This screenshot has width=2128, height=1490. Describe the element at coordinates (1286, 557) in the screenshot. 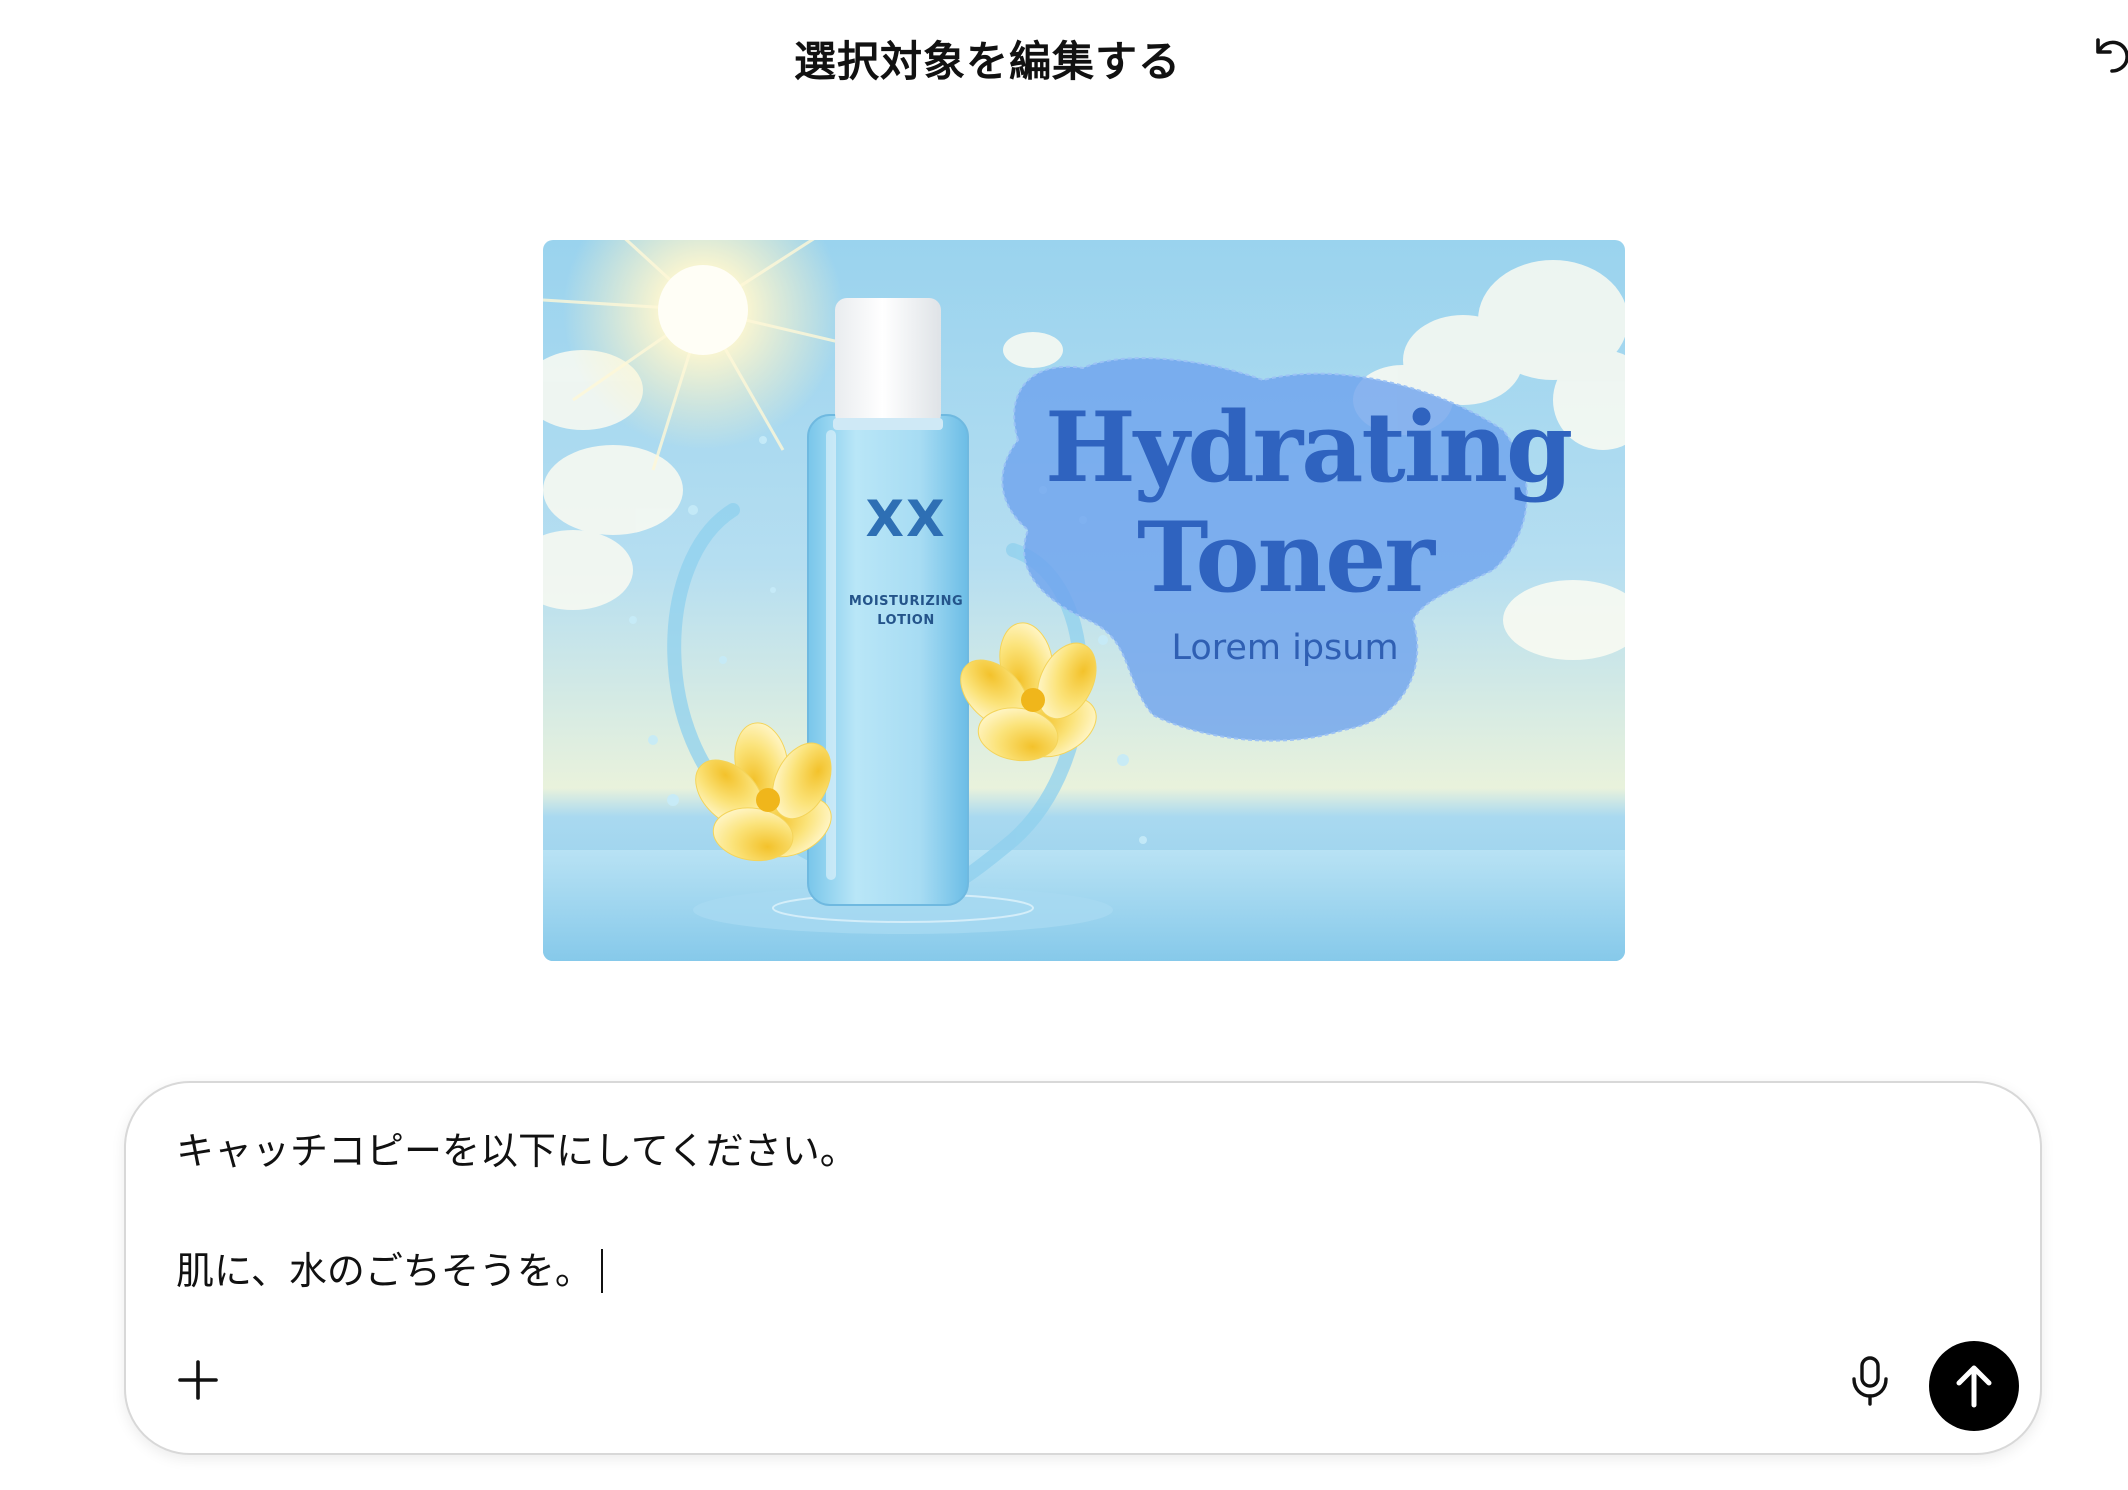

I see `headline-line2: Toner` at that location.